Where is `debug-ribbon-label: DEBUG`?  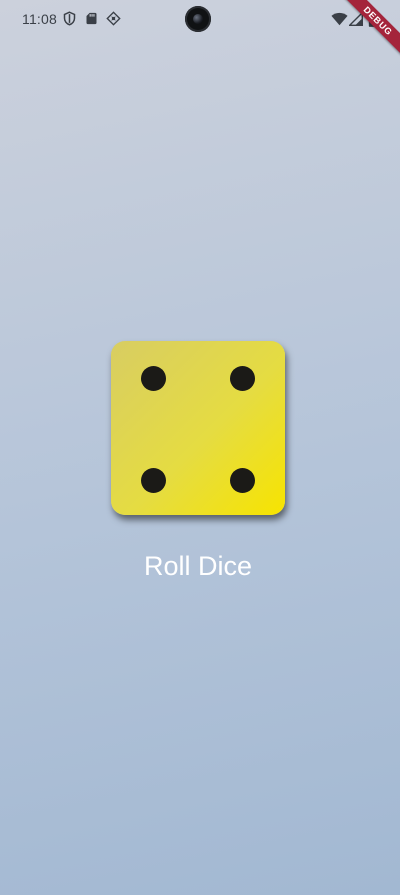 debug-ribbon-label: DEBUG is located at coordinates (370, 29).